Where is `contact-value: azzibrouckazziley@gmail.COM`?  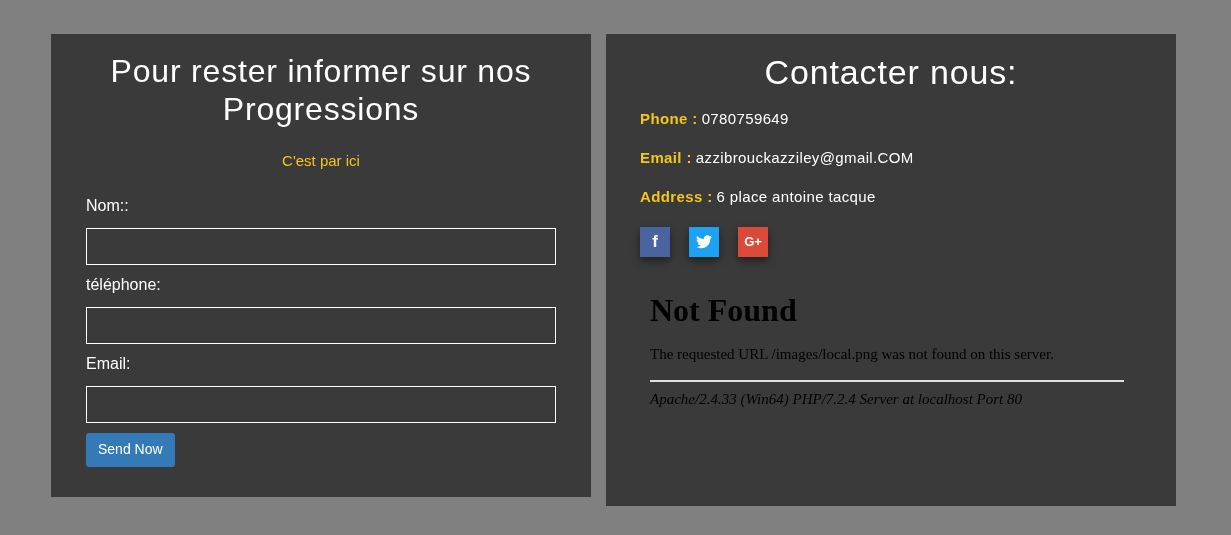
contact-value: azzibrouckazziley@gmail.COM is located at coordinates (804, 158).